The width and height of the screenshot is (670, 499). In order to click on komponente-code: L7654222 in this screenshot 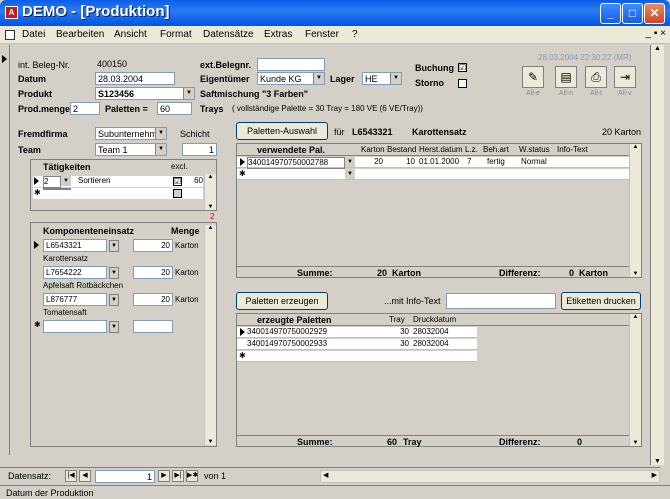, I will do `click(75, 272)`.